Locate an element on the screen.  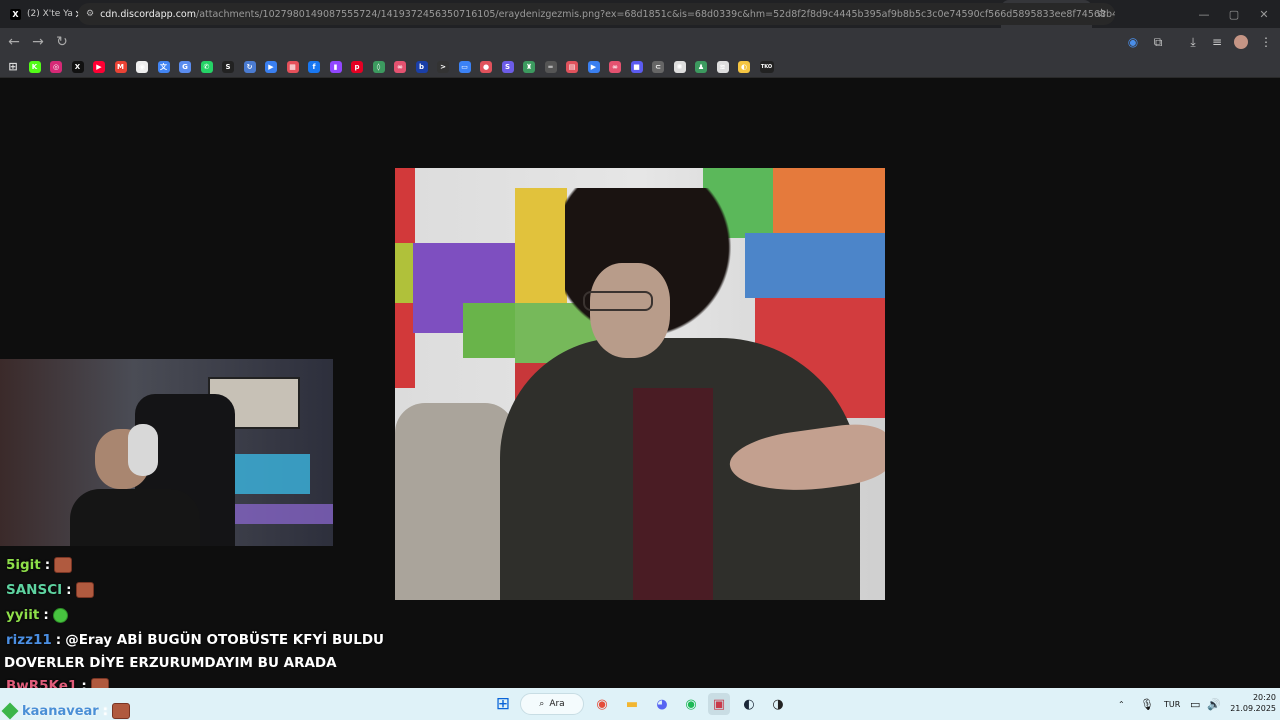
close-window-icon: ✕ is located at coordinates (1264, 14).